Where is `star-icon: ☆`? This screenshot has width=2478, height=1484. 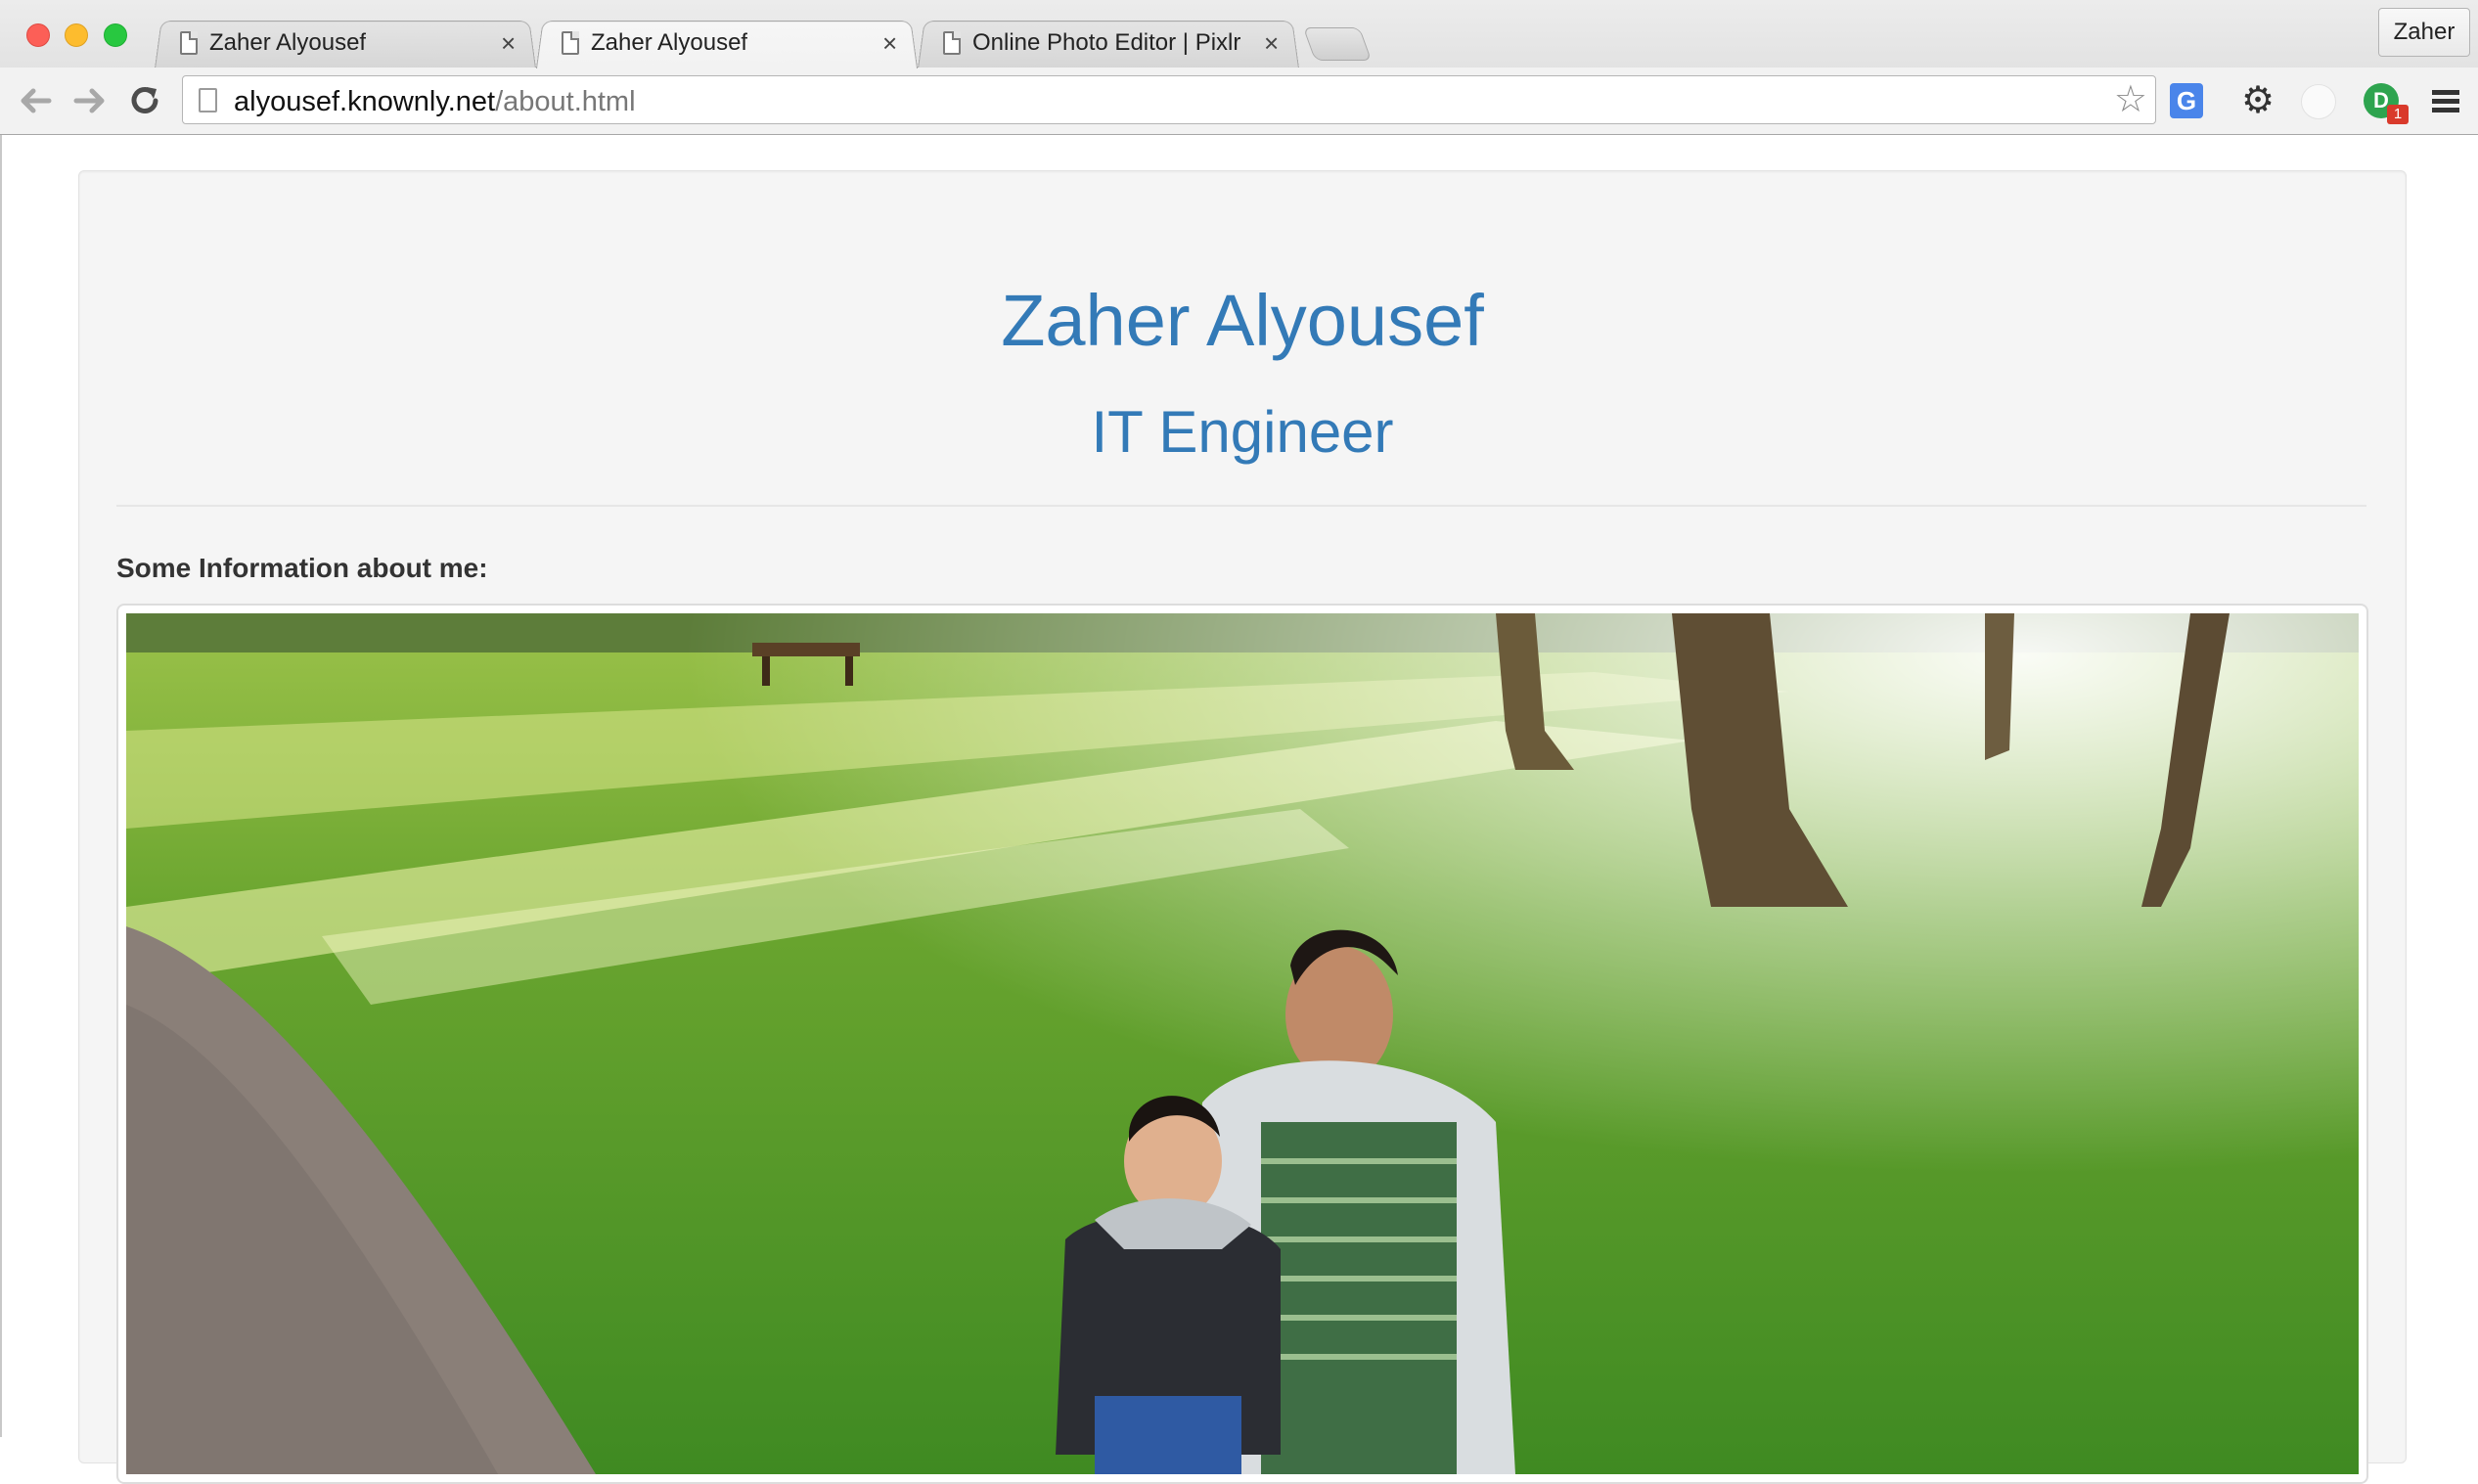 star-icon: ☆ is located at coordinates (2130, 99).